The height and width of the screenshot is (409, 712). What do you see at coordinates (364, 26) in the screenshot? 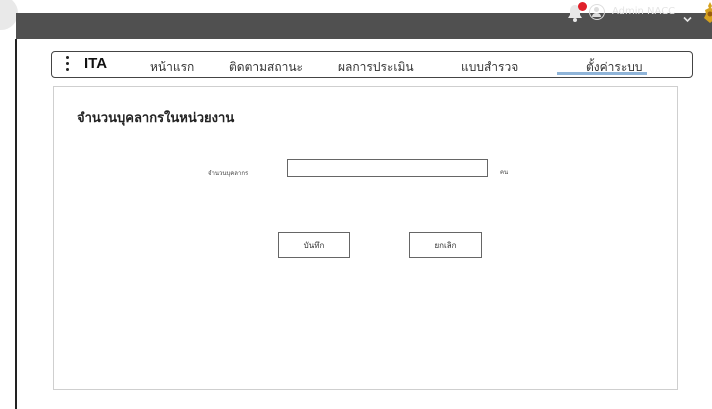
I see `top-header-bar` at bounding box center [364, 26].